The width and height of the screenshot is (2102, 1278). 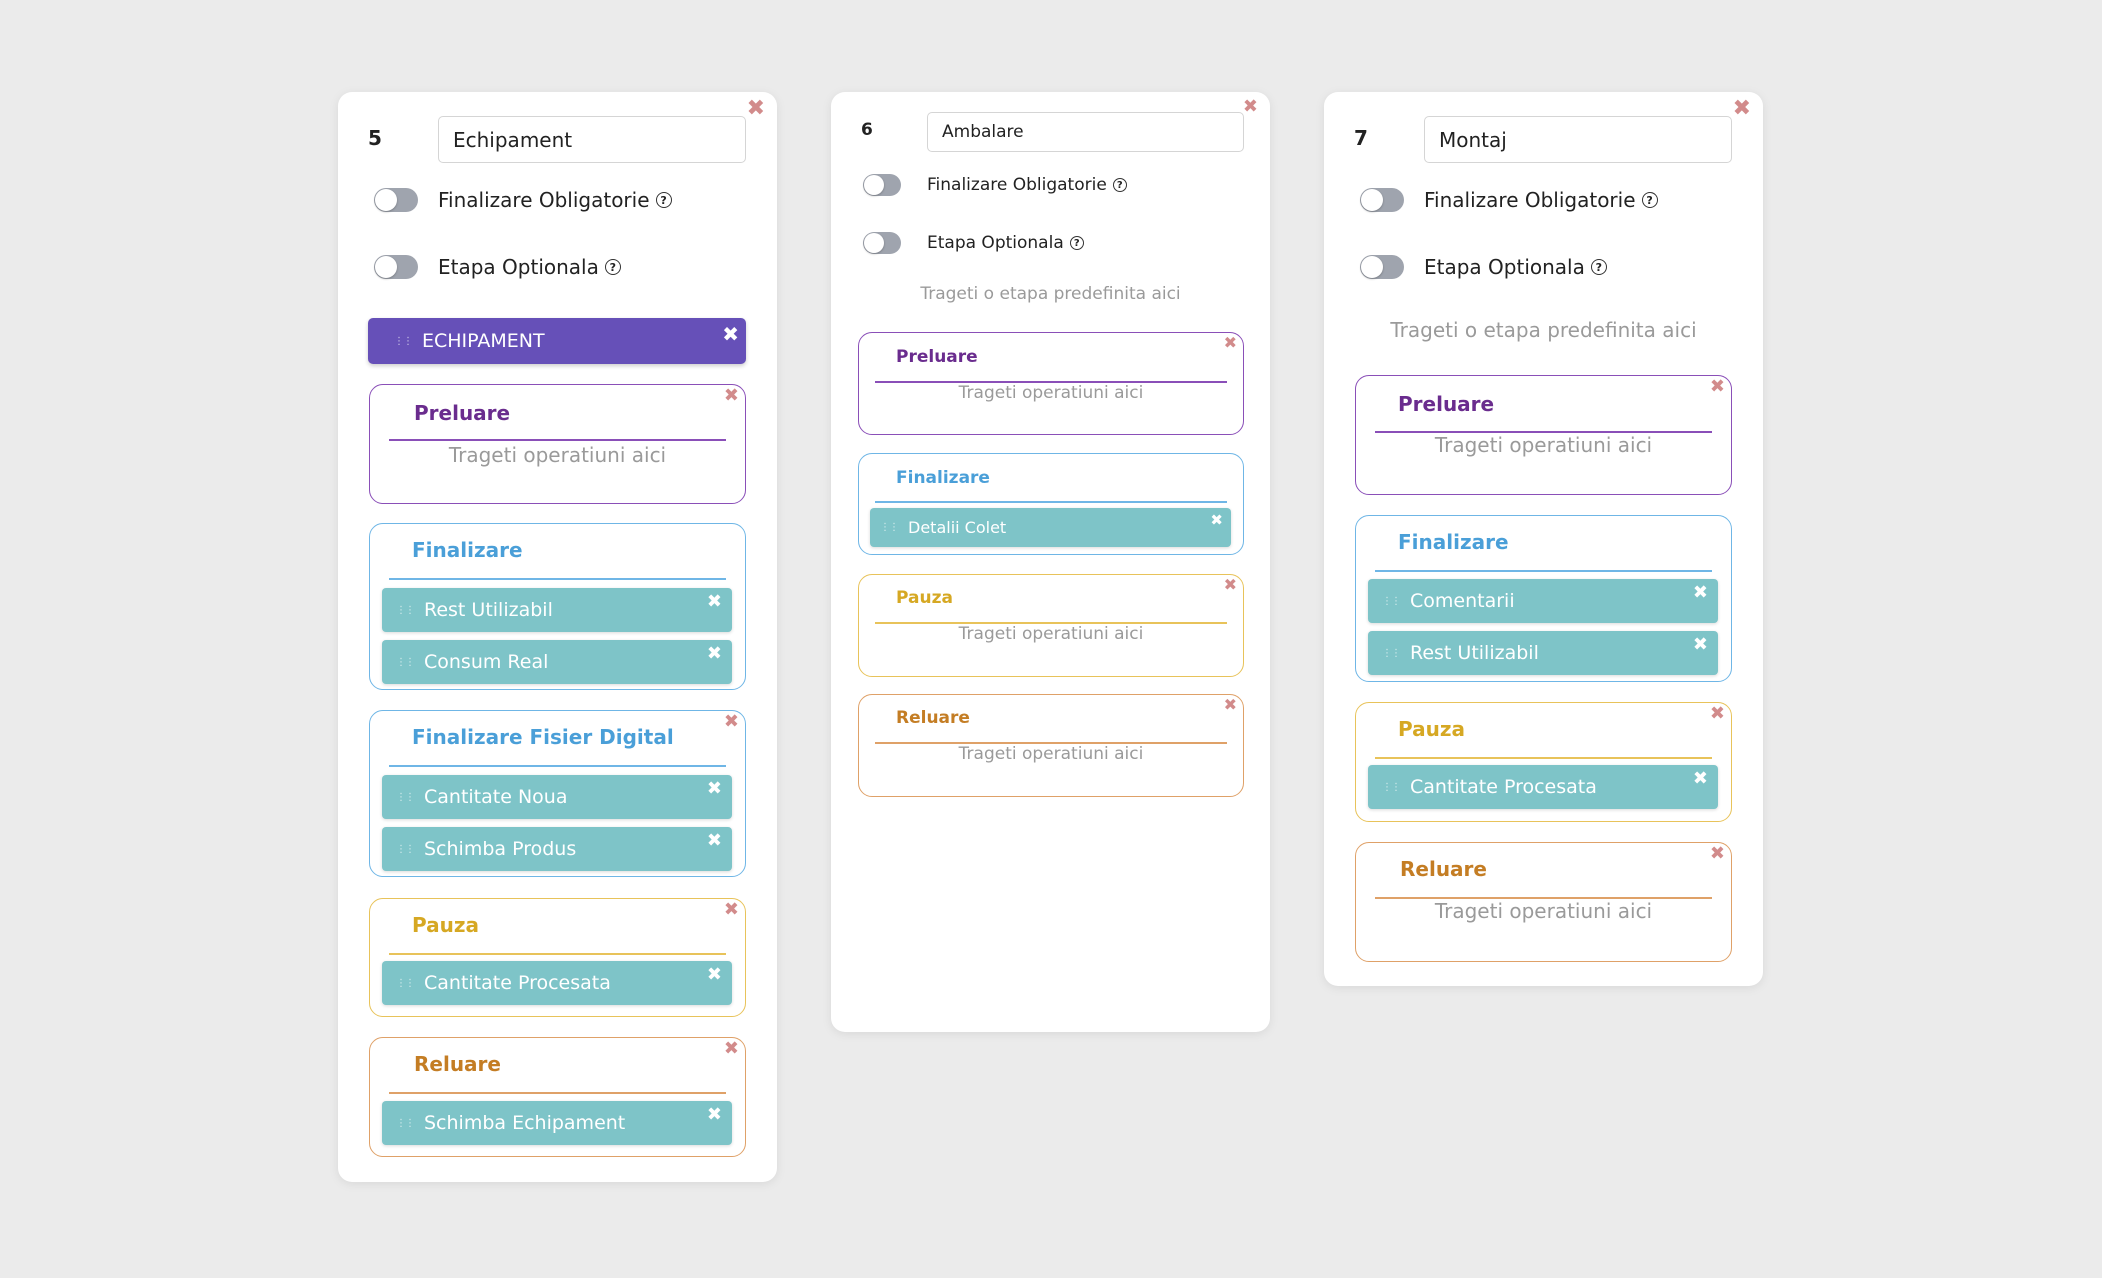 I want to click on optional-stage-label: Etapa Optionala, so click(x=995, y=243).